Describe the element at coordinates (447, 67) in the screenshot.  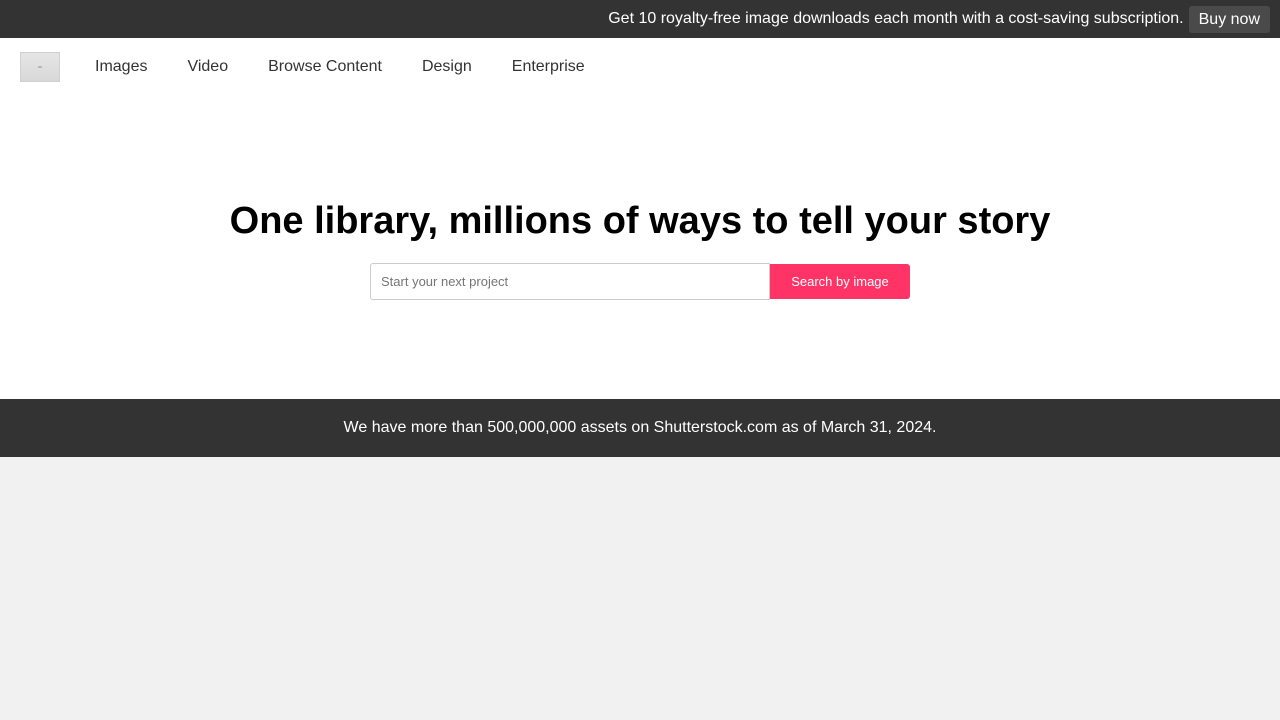
I see `nav-item-design: Design` at that location.